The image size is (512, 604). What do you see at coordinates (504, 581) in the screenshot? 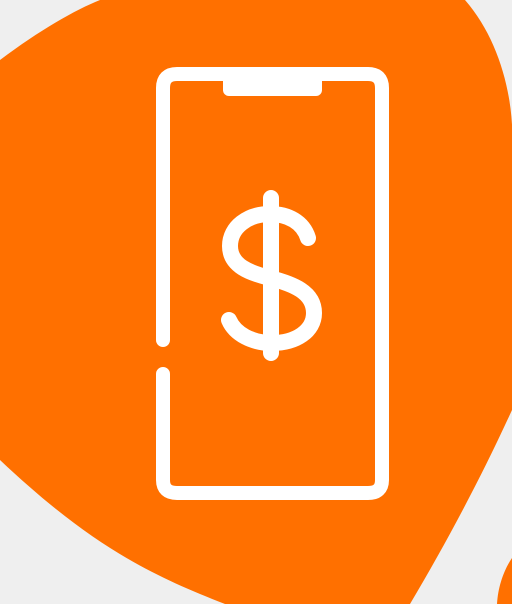
I see `orange-blob-corner` at bounding box center [504, 581].